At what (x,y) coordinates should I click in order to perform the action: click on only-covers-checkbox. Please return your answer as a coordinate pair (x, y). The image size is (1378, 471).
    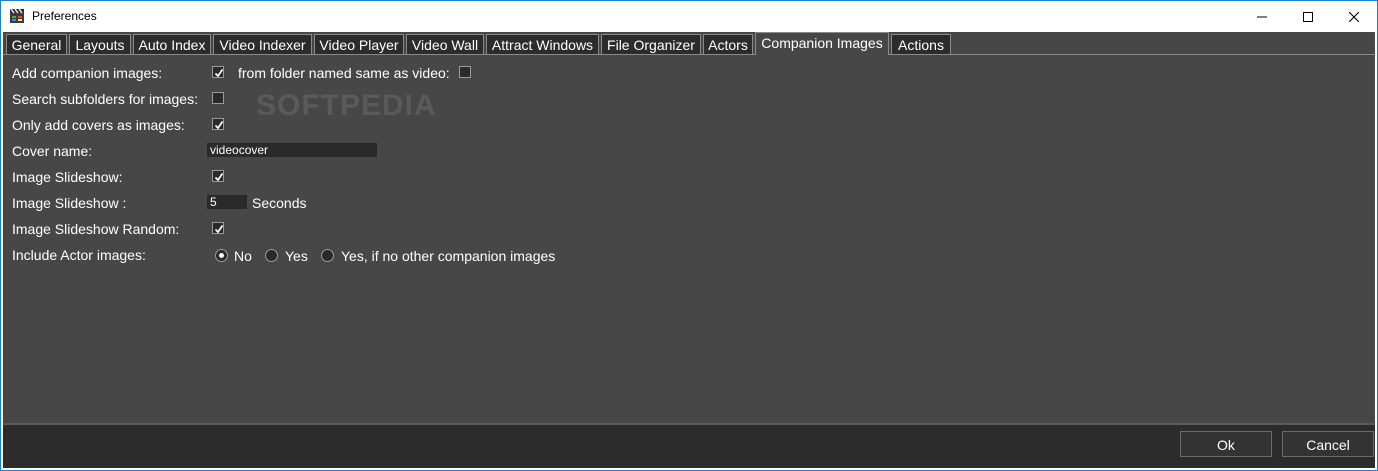
    Looking at the image, I should click on (218, 124).